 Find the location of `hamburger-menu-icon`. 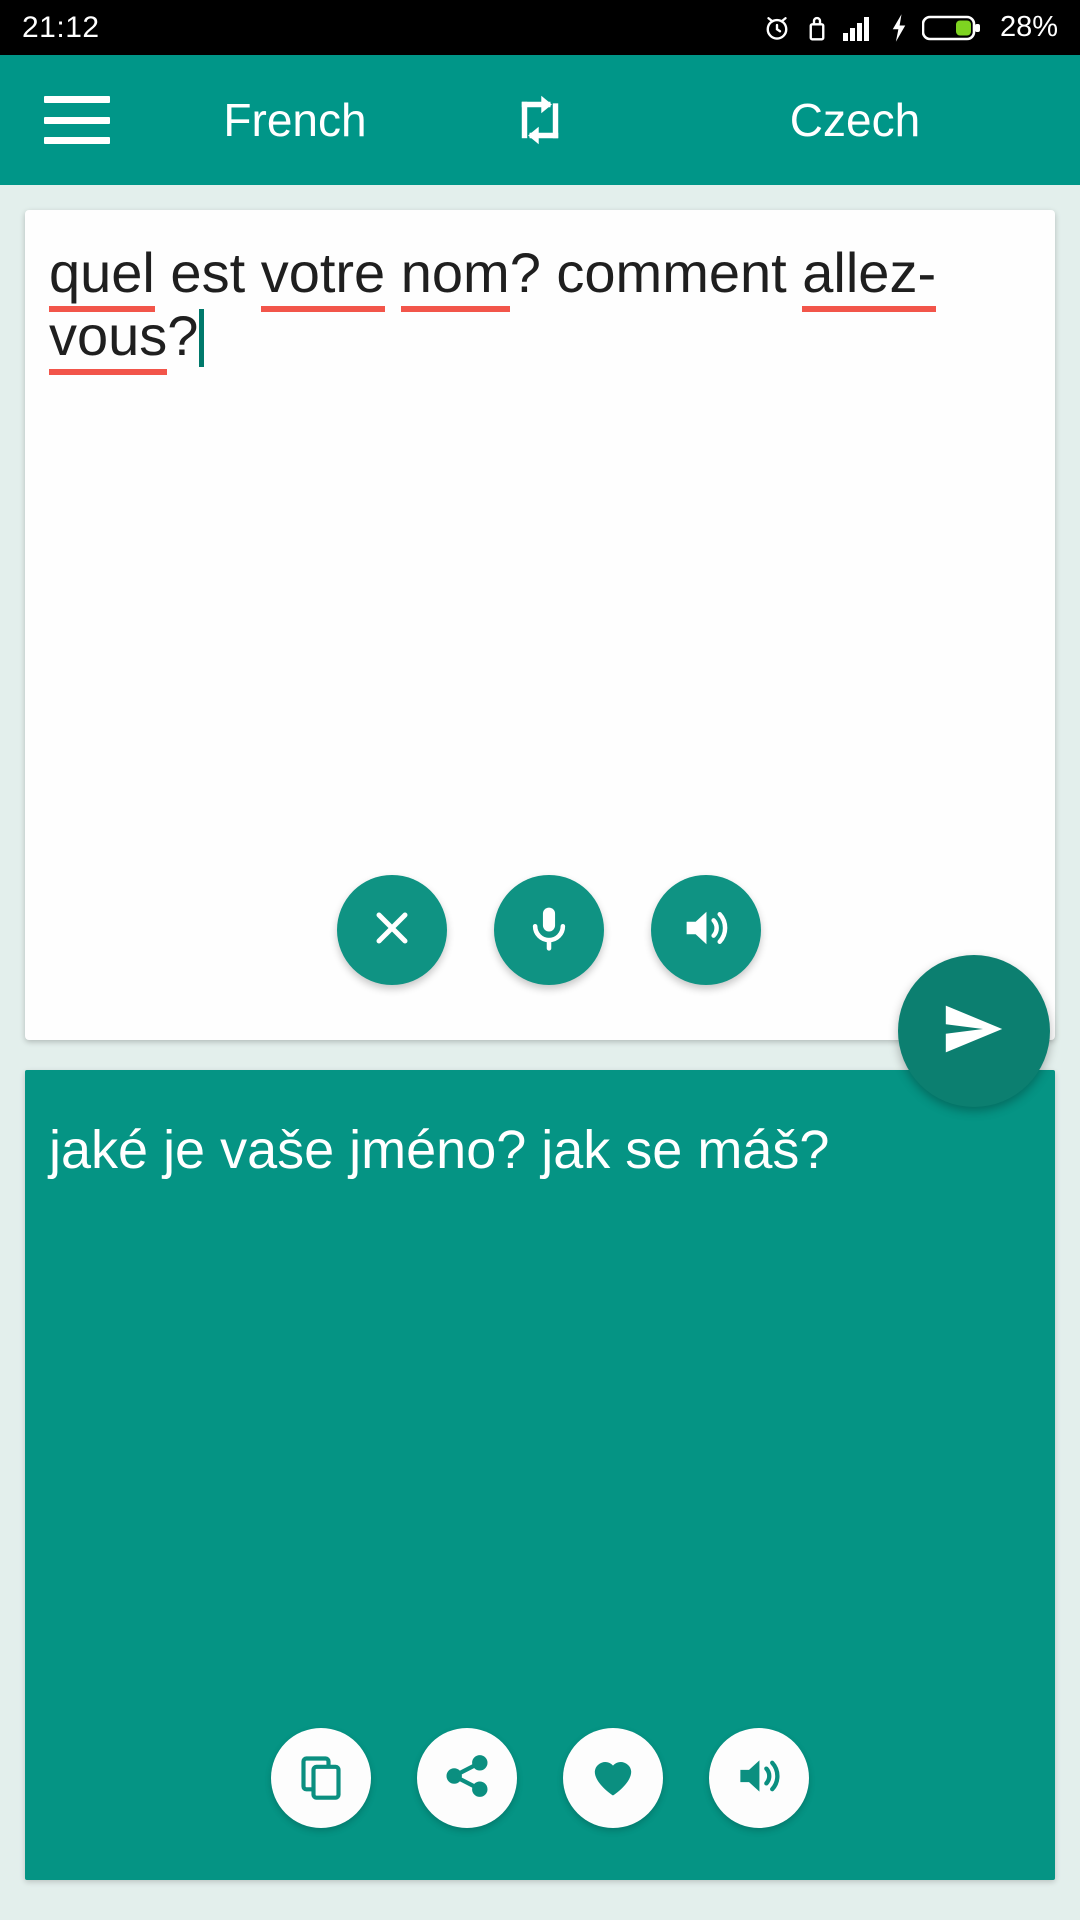

hamburger-menu-icon is located at coordinates (77, 120).